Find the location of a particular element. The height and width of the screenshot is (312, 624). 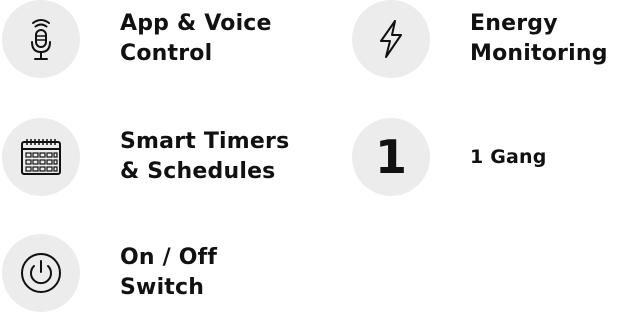

gang-count-icon: 1 is located at coordinates (391, 157).